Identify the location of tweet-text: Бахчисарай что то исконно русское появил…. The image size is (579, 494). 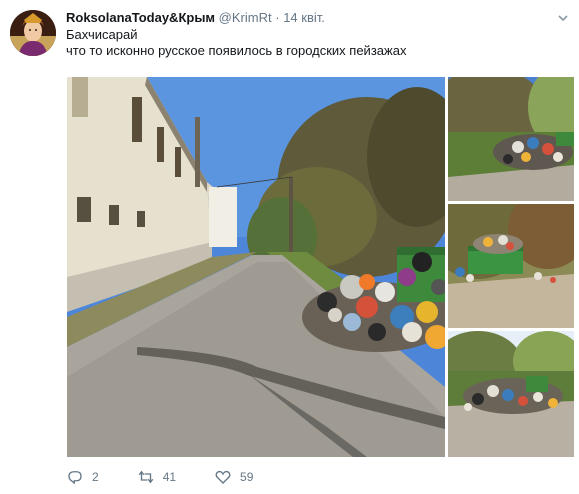
(236, 43).